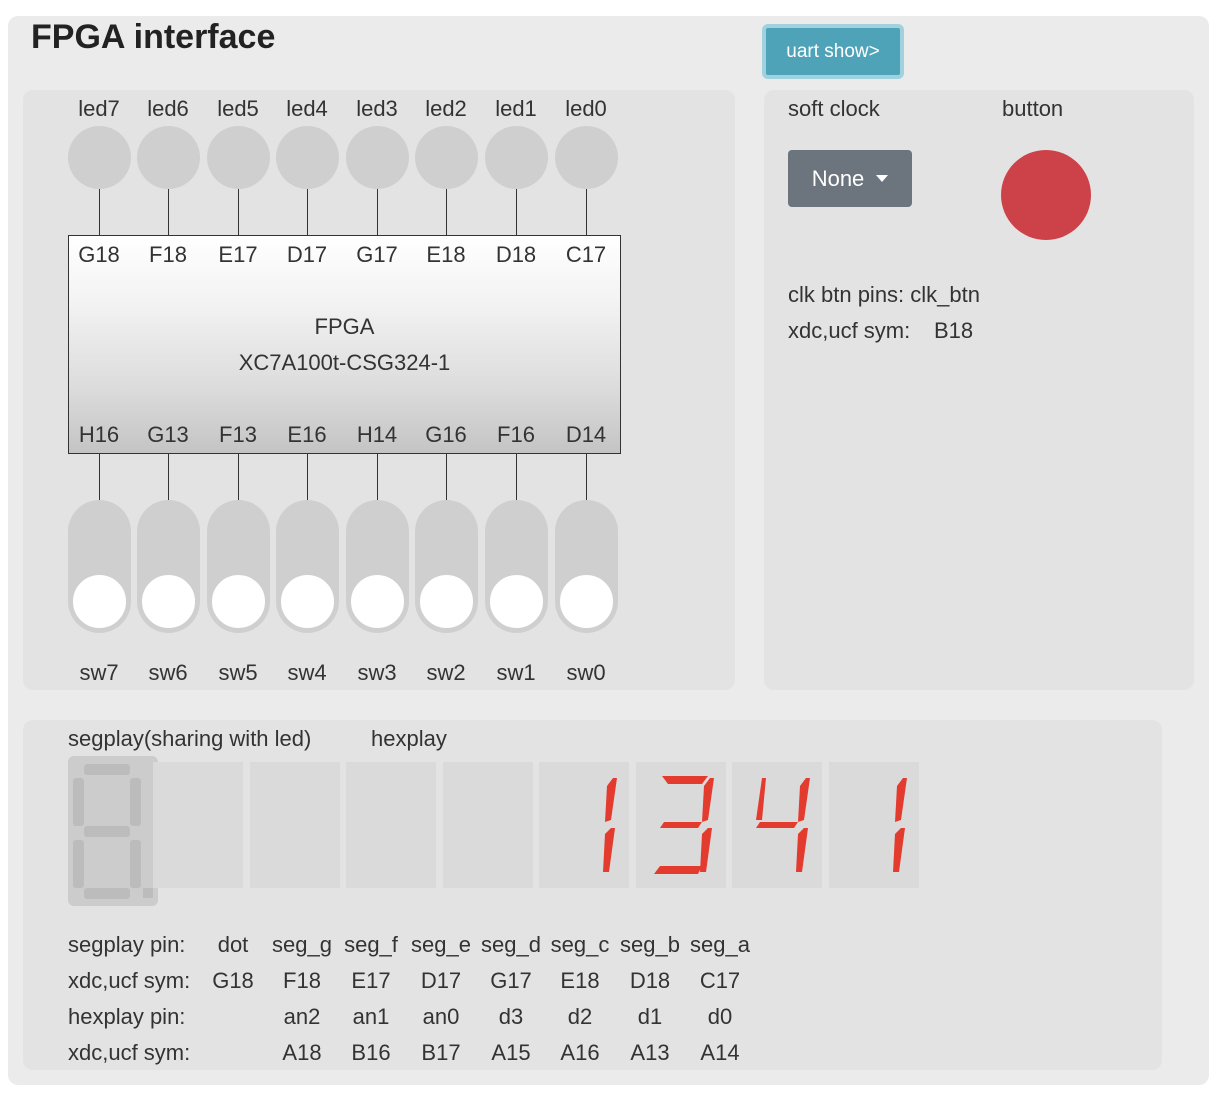 Image resolution: width=1209 pixels, height=1101 pixels. What do you see at coordinates (882, 178) in the screenshot?
I see `caret-down-icon` at bounding box center [882, 178].